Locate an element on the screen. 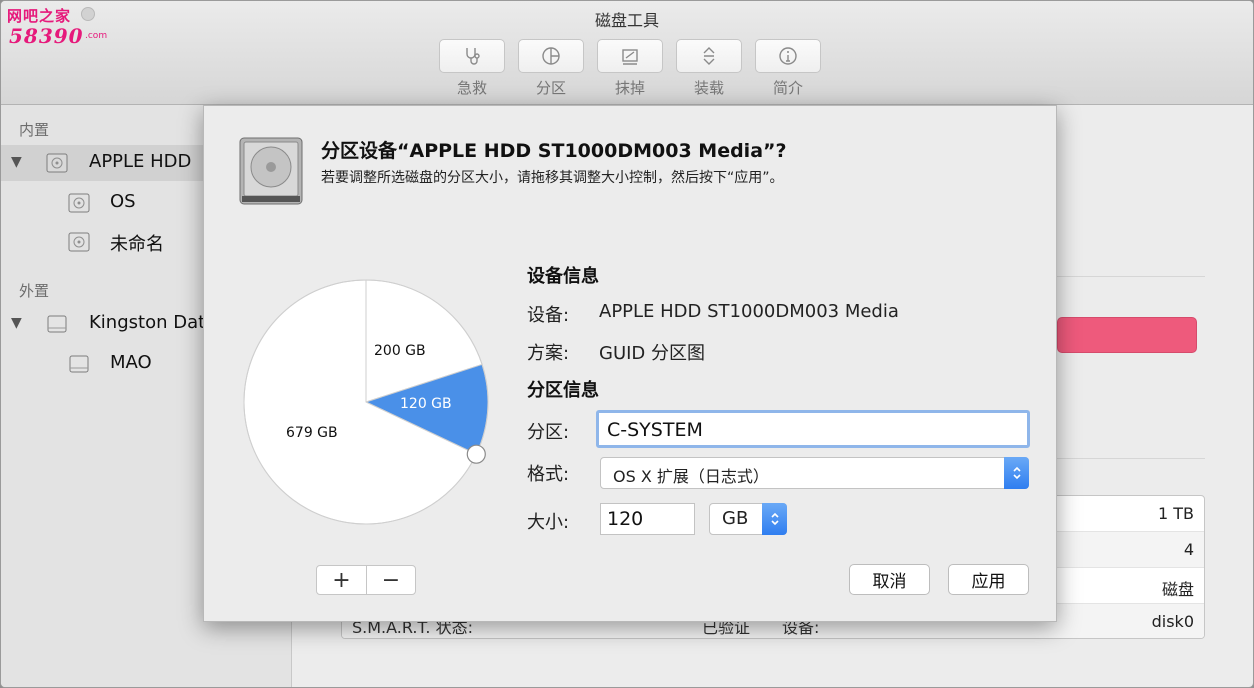 The height and width of the screenshot is (688, 1254). info-button-box is located at coordinates (788, 56).